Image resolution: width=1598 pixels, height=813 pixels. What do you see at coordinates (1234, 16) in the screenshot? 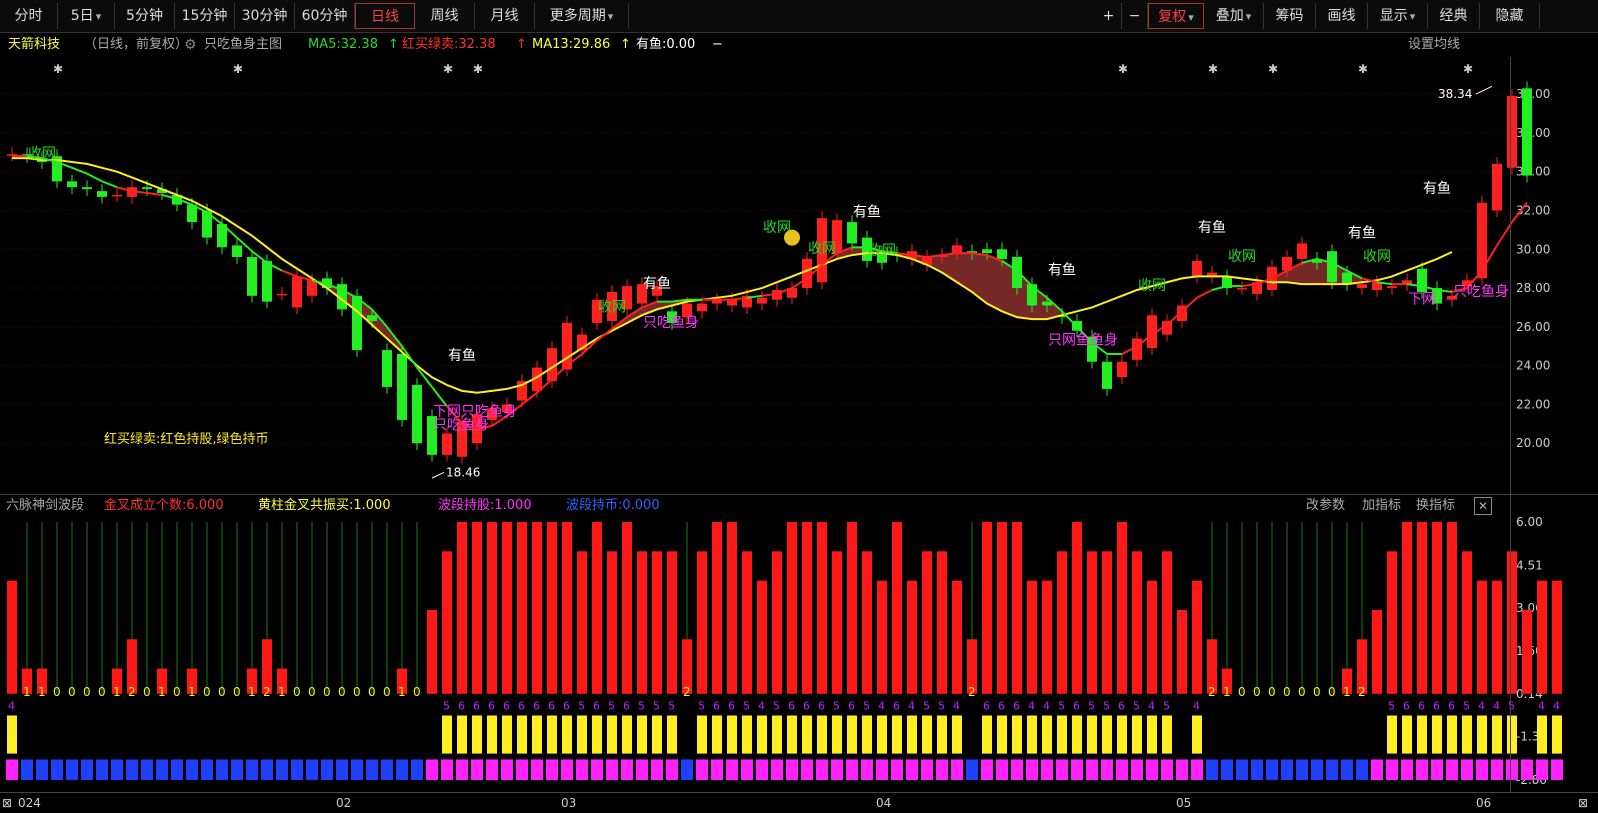
I see `toolbar-button-3: 叠加` at bounding box center [1234, 16].